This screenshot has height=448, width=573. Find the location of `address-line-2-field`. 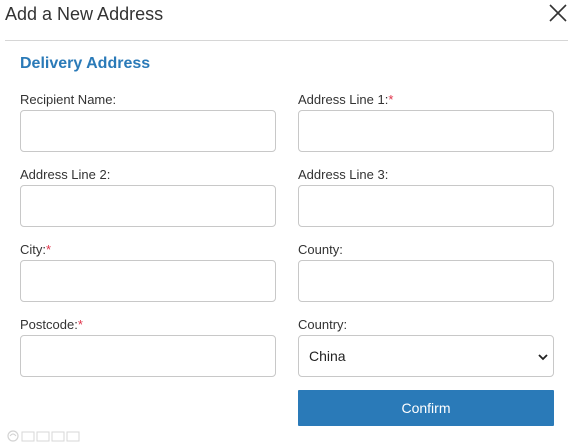

address-line-2-field is located at coordinates (148, 206).